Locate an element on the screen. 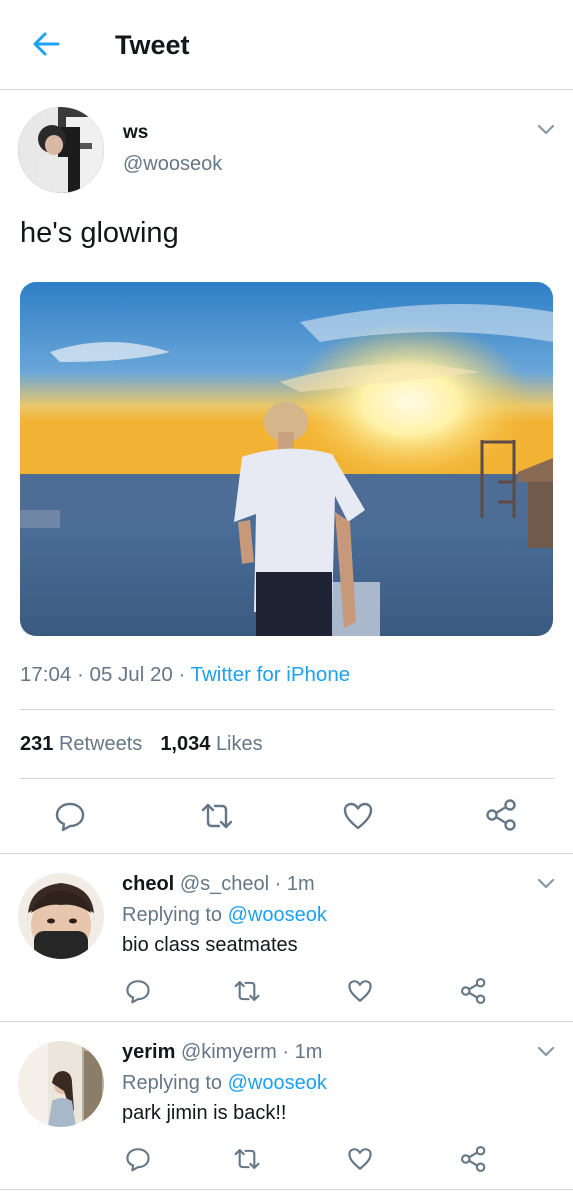  tweet-text: he's glowing is located at coordinates (99, 233).